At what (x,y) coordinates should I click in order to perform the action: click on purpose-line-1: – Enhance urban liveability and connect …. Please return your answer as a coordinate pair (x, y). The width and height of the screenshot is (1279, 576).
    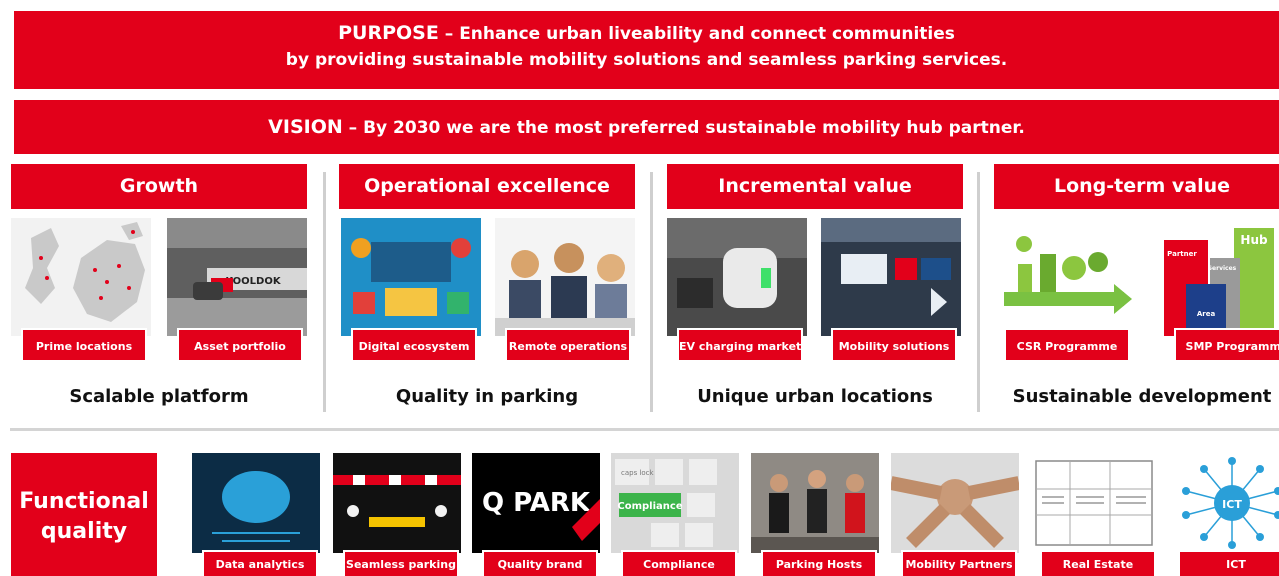
    Looking at the image, I should click on (696, 34).